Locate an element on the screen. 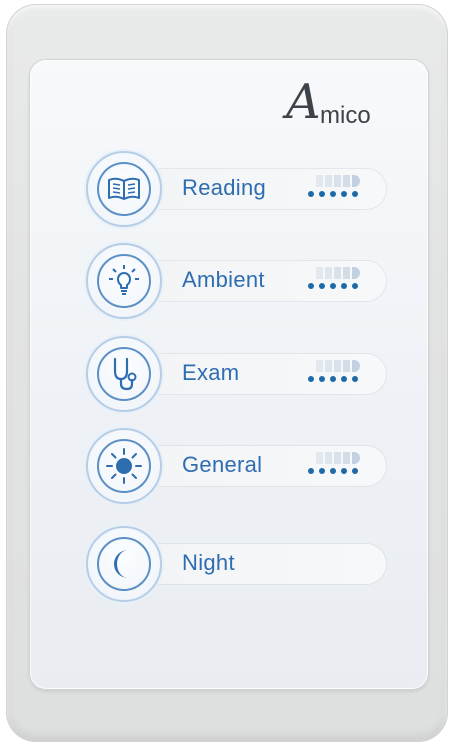 The height and width of the screenshot is (746, 454). reading-icon-button is located at coordinates (124, 189).